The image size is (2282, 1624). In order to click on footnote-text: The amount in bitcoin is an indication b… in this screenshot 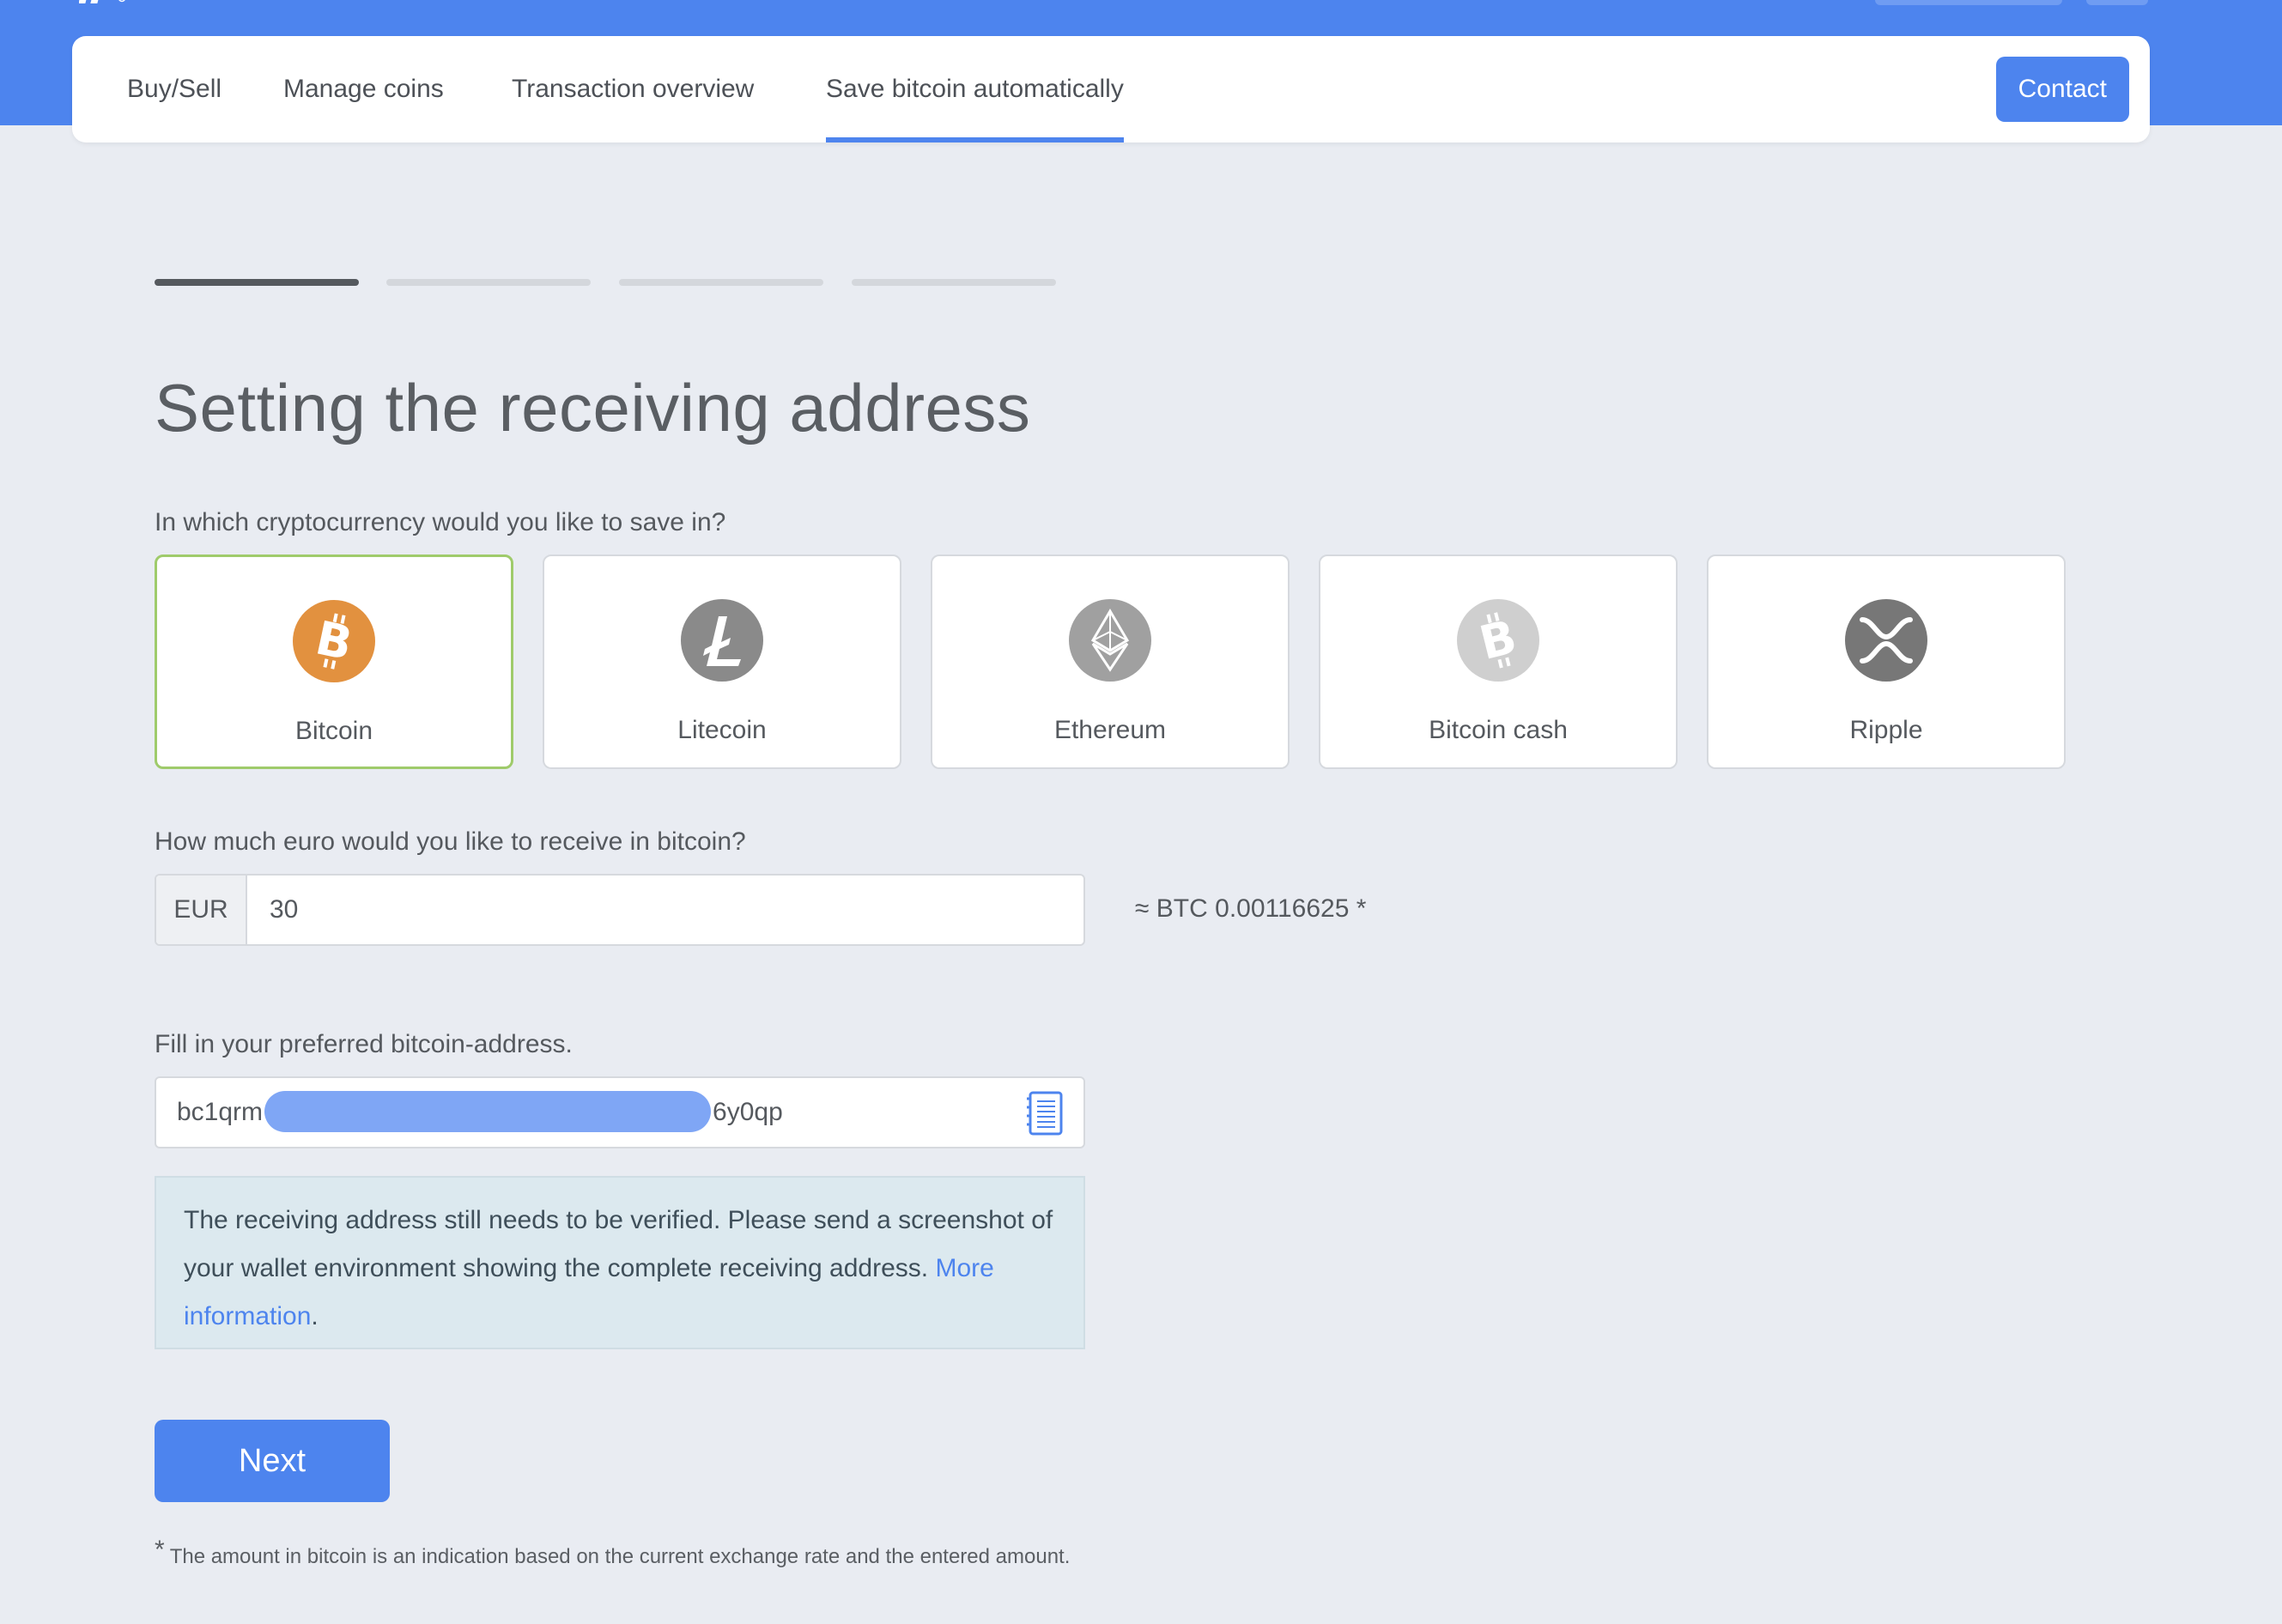, I will do `click(620, 1556)`.